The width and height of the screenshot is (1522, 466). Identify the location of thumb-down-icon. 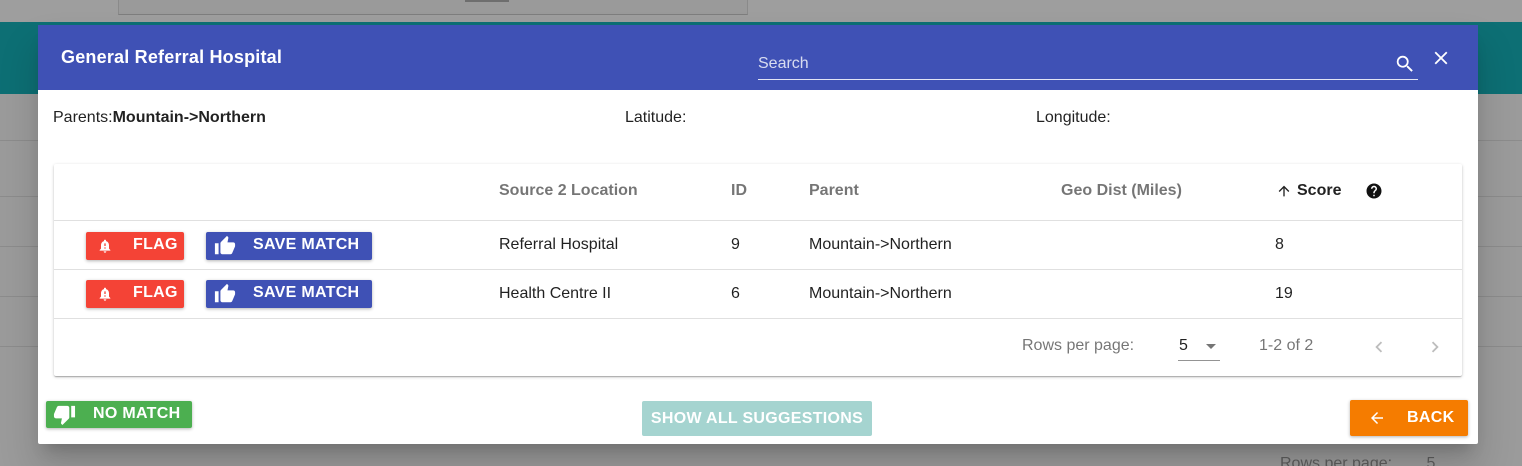
(64, 415).